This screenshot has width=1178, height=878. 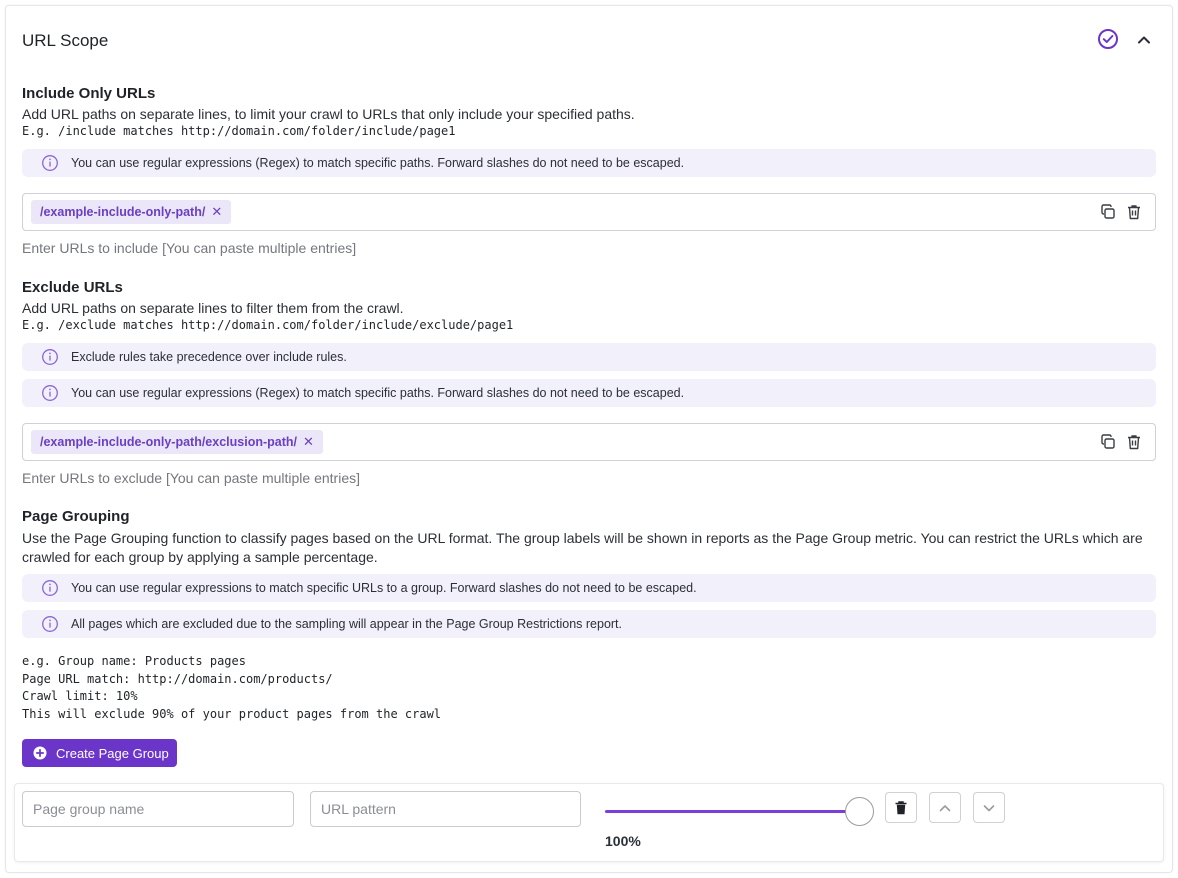 I want to click on trash-filled-icon, so click(x=901, y=807).